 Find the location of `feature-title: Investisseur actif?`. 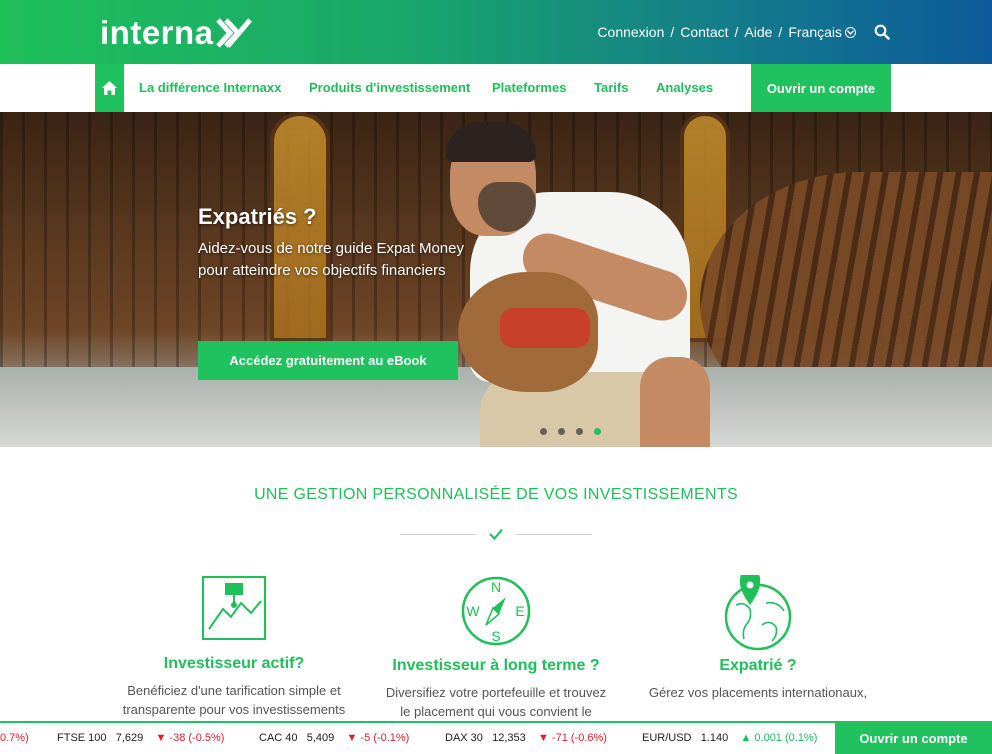

feature-title: Investisseur actif? is located at coordinates (234, 663).